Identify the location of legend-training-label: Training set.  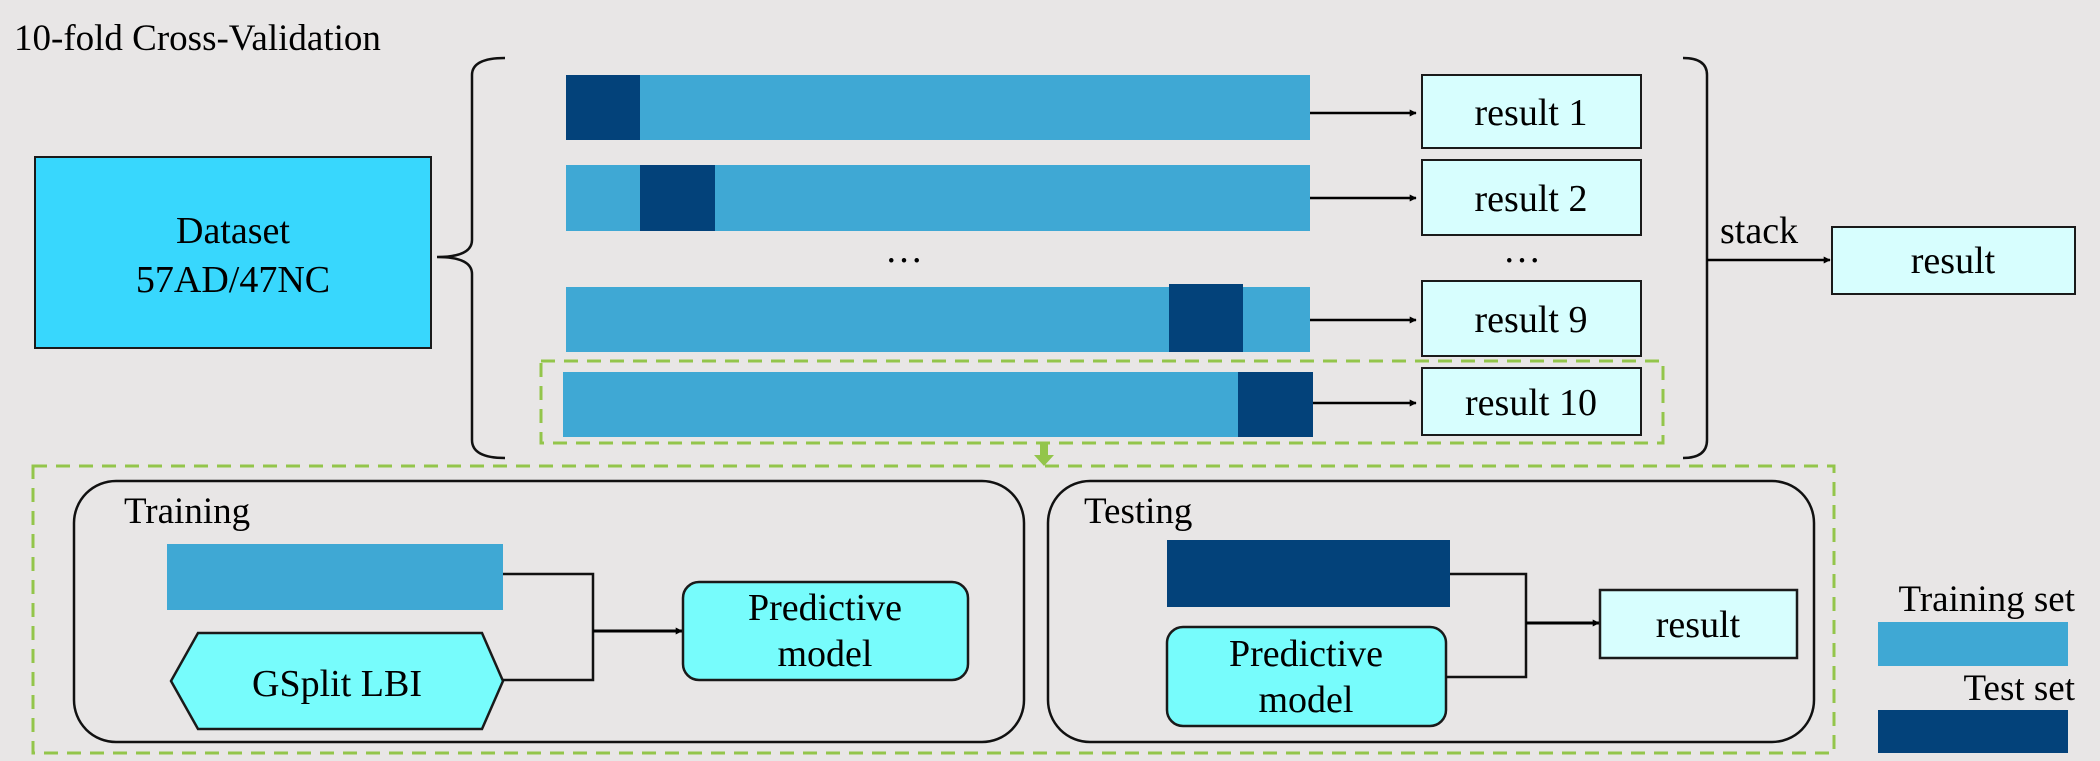
(1987, 599).